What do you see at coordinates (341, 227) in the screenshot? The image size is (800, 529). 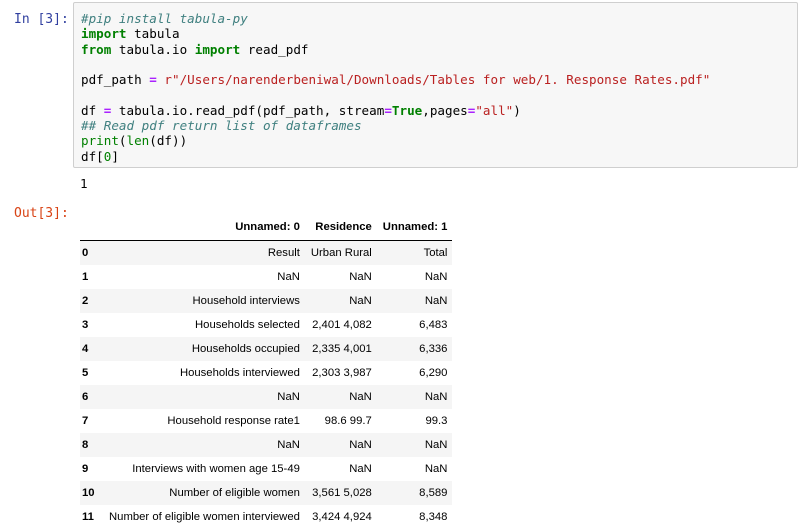 I see `column-header: Residence` at bounding box center [341, 227].